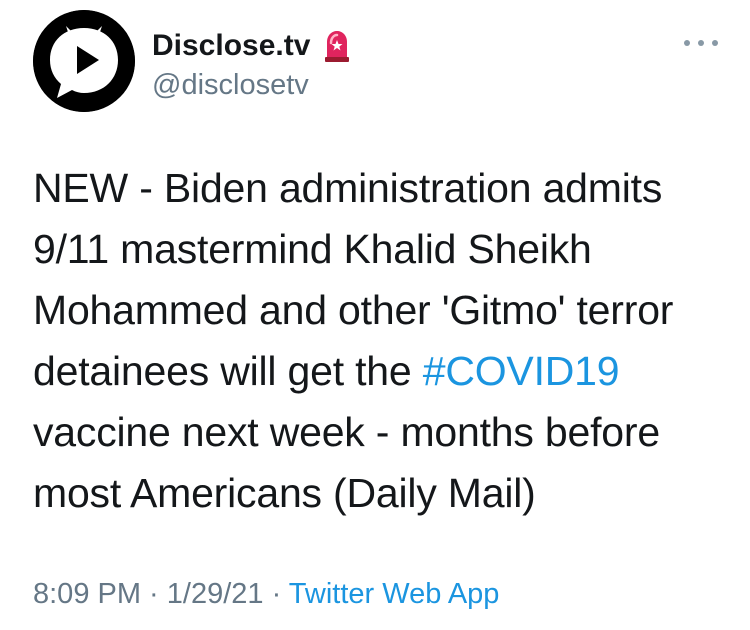 This screenshot has height=630, width=750. What do you see at coordinates (252, 85) in the screenshot?
I see `user-handle: @disclosetv` at bounding box center [252, 85].